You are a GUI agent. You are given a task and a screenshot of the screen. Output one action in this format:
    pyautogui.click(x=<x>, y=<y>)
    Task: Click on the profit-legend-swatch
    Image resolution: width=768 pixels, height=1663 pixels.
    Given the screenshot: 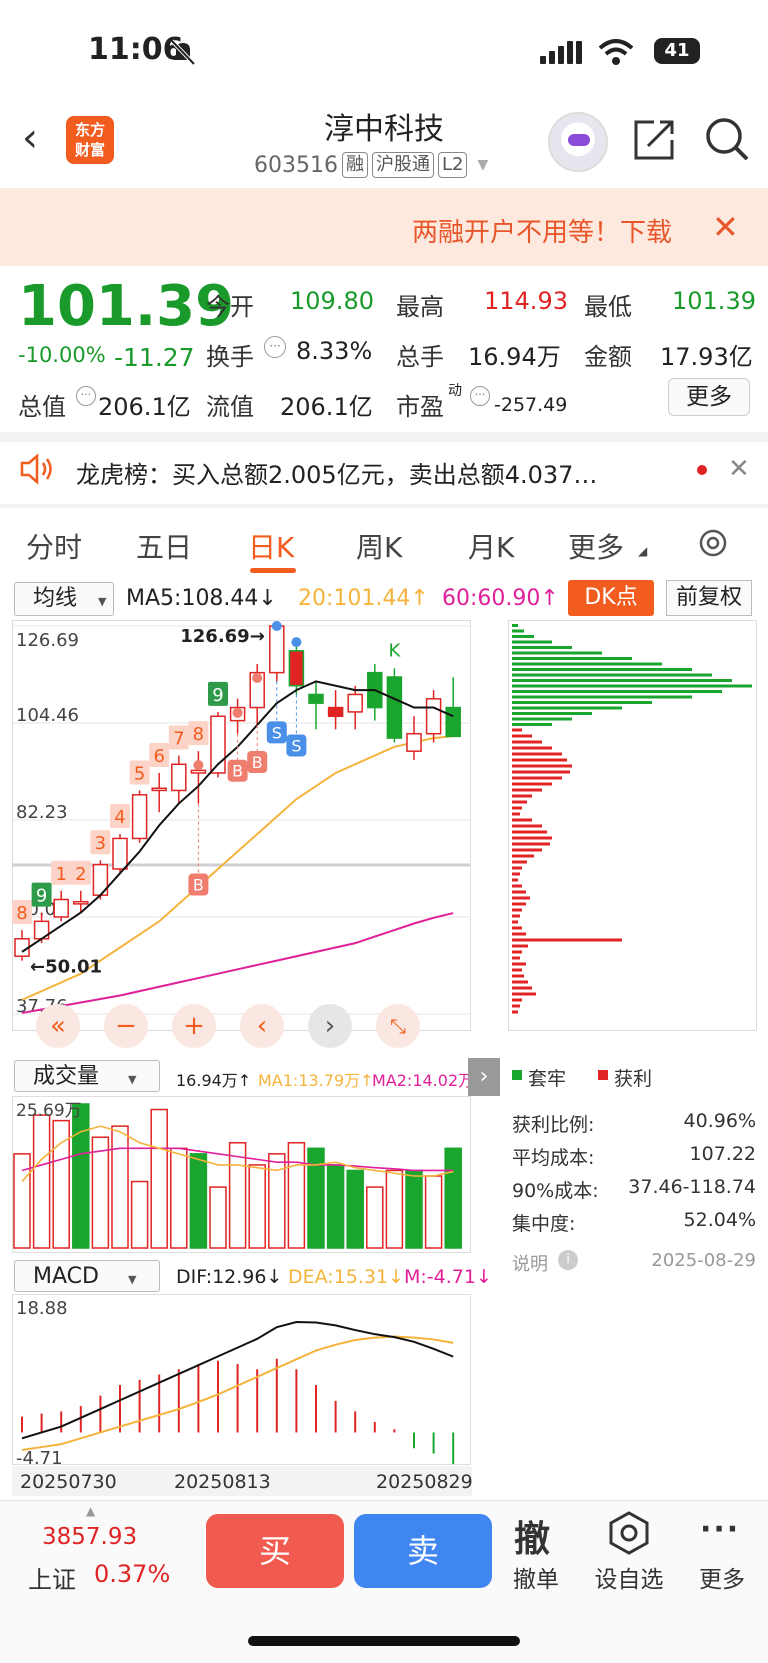 What is the action you would take?
    pyautogui.click(x=603, y=1075)
    